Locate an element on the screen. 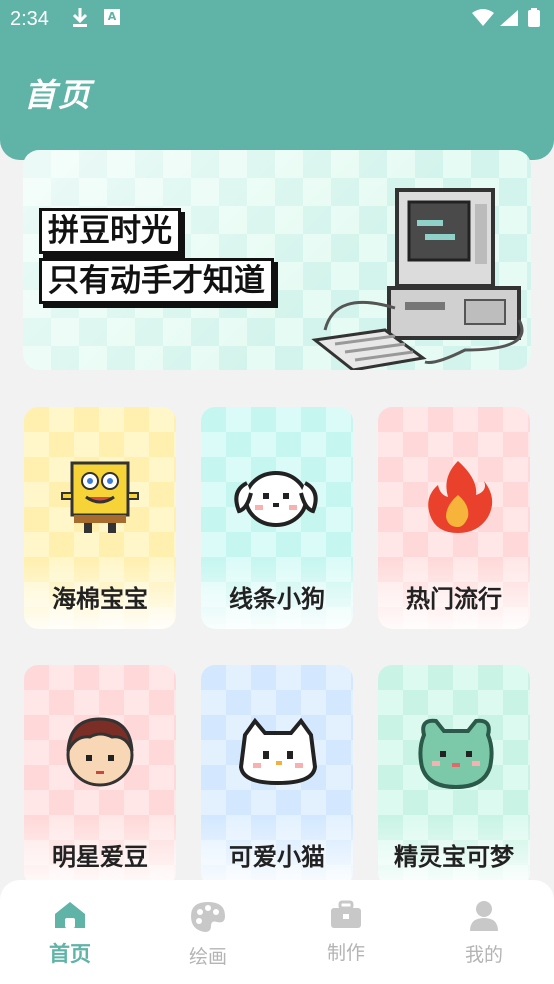  pokemon-icon is located at coordinates (456, 754).